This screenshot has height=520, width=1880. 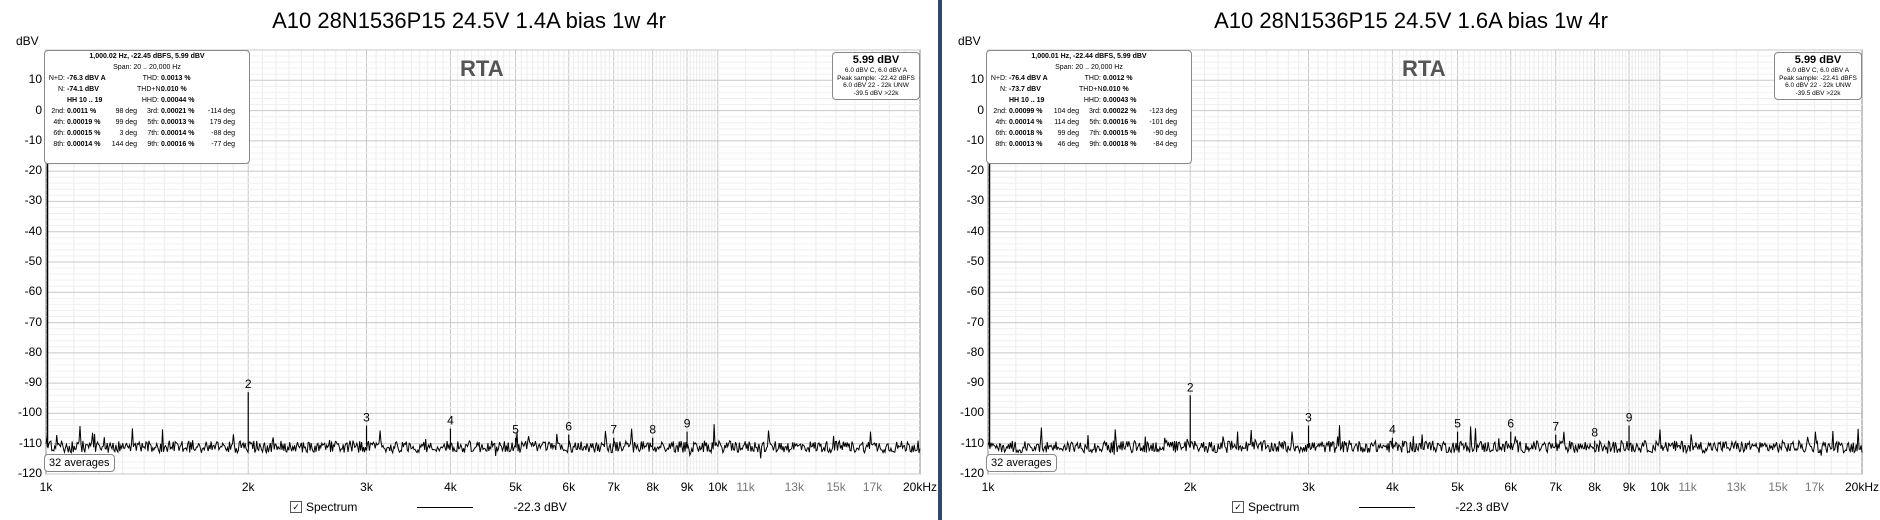 What do you see at coordinates (59, 133) in the screenshot?
I see `info-cell: 6th:` at bounding box center [59, 133].